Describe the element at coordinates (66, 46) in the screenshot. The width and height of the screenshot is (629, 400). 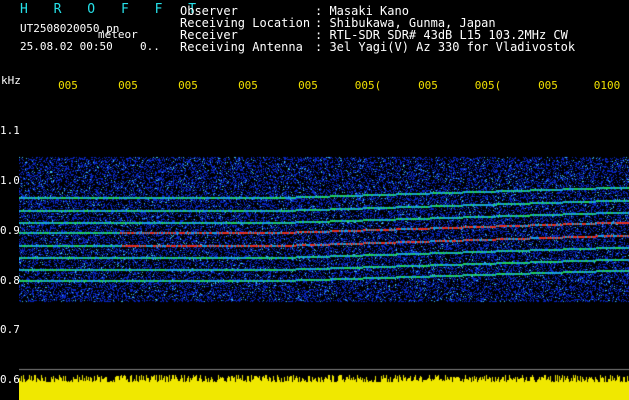
I see `date-time: 25.08.02 00:50` at that location.